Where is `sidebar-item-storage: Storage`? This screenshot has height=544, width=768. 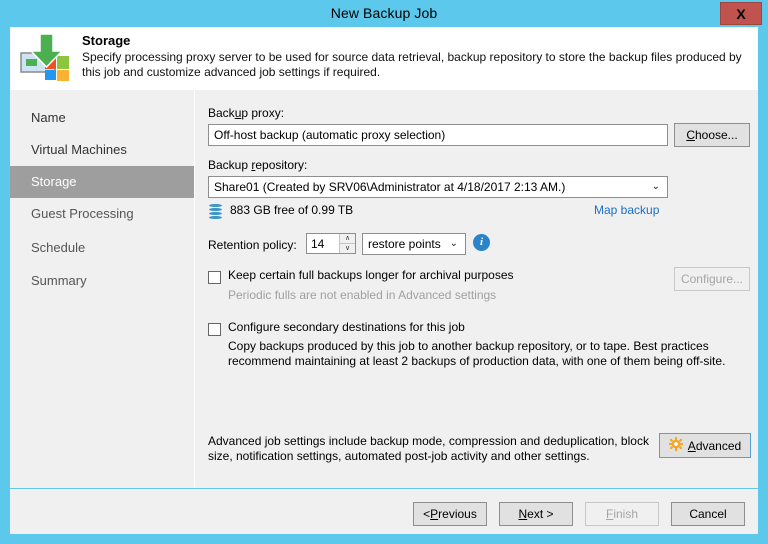 sidebar-item-storage: Storage is located at coordinates (102, 182).